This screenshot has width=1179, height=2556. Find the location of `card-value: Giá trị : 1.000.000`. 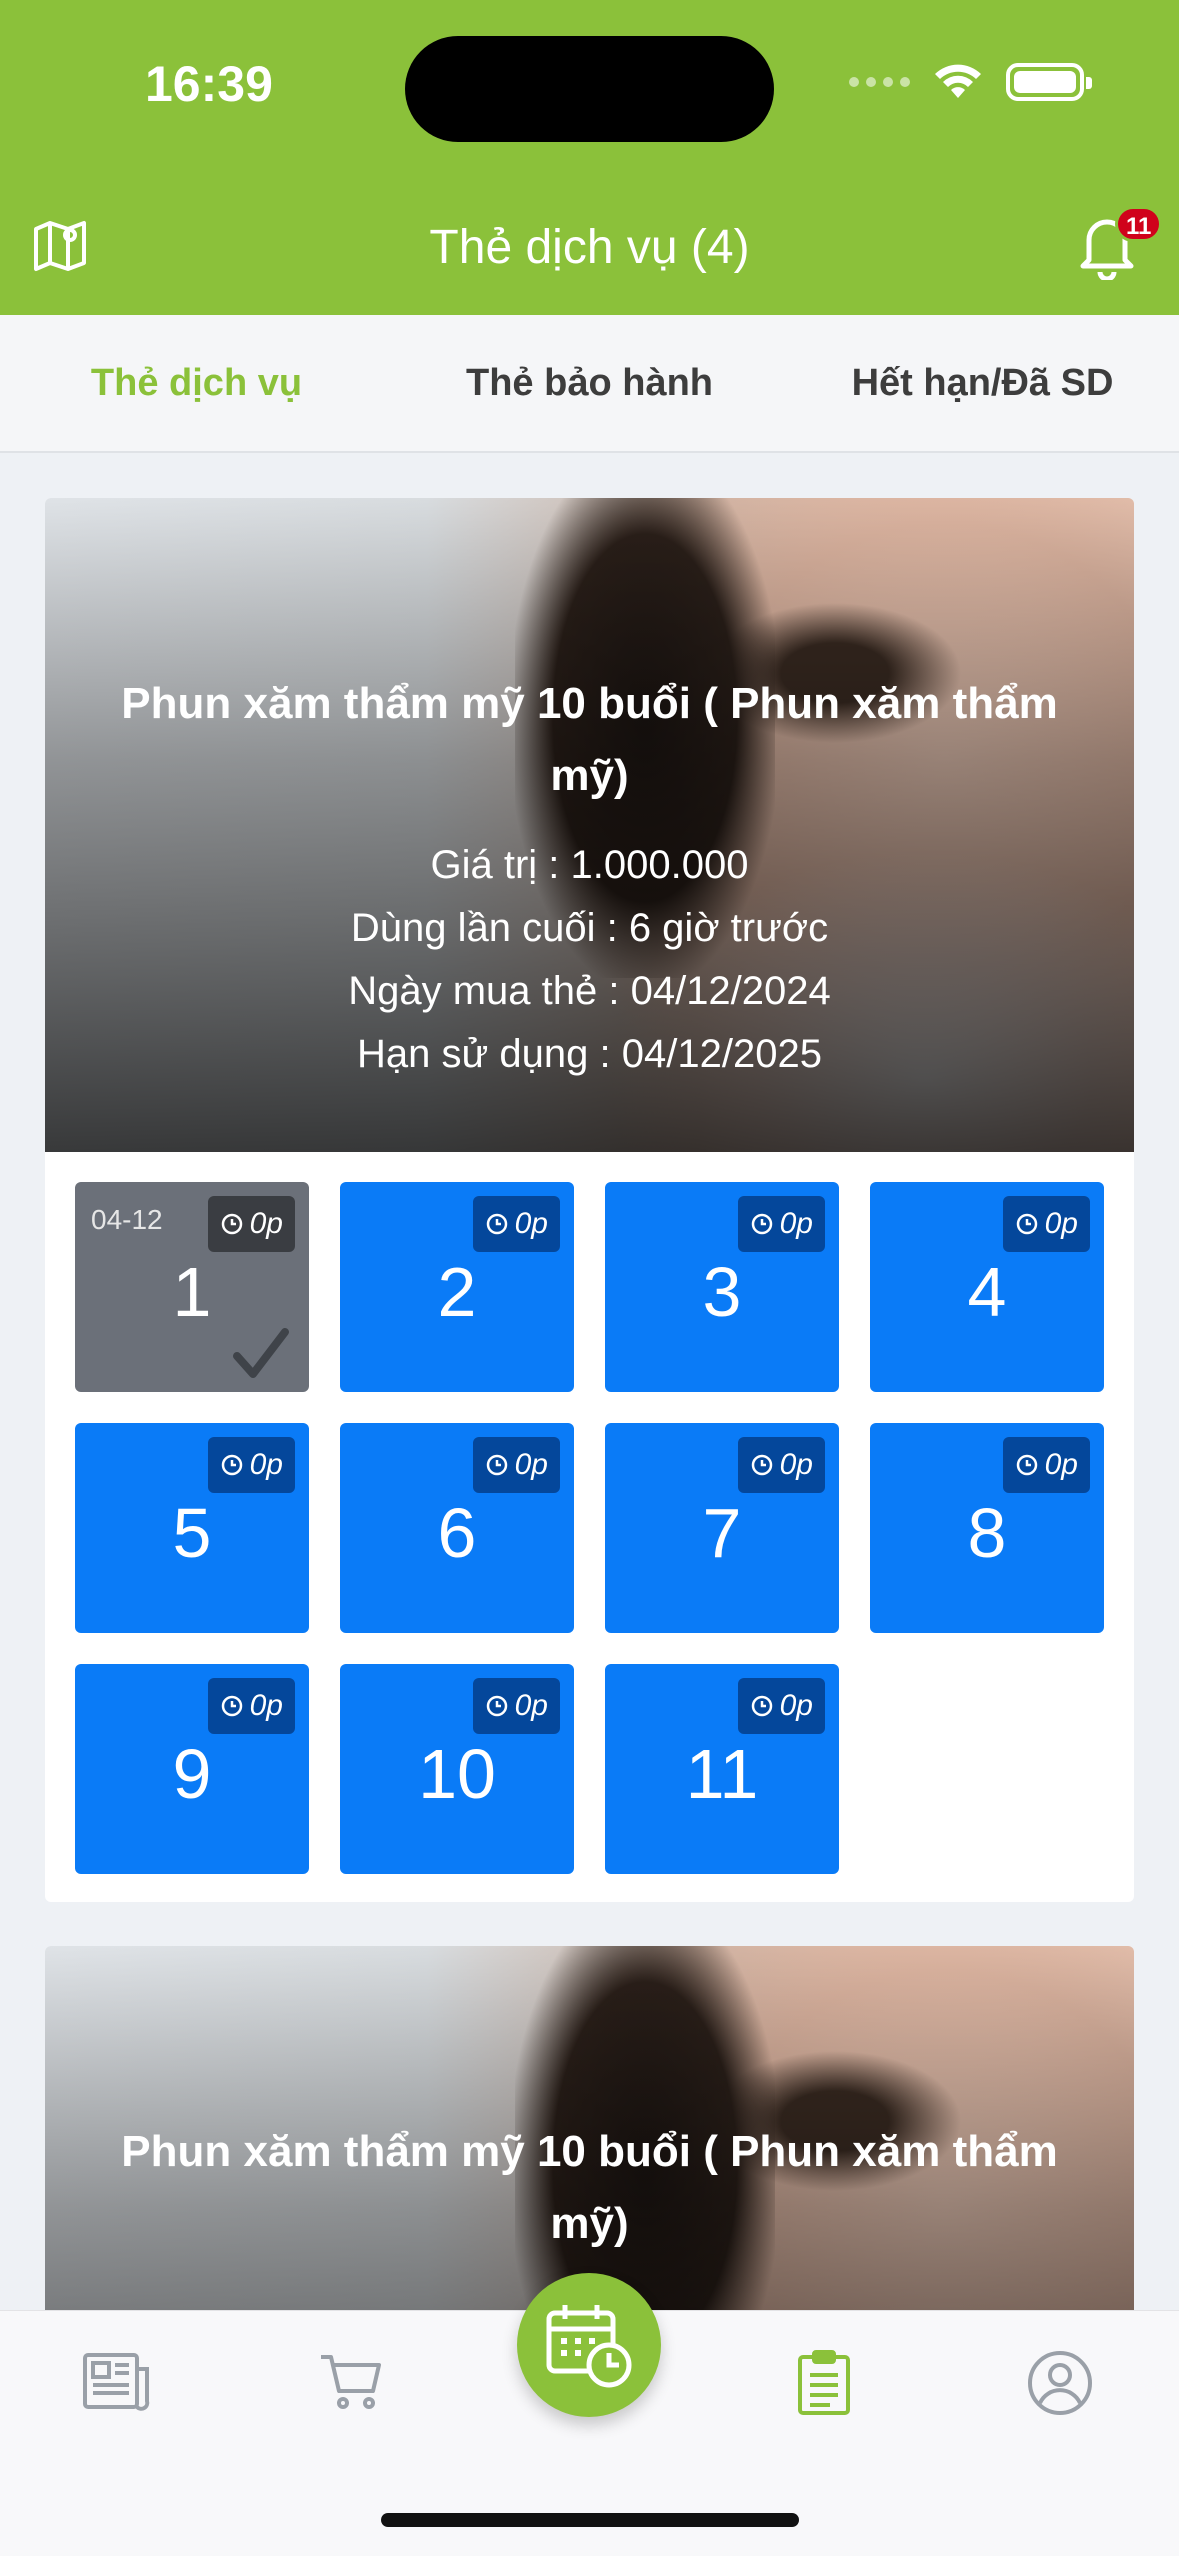

card-value: Giá trị : 1.000.000 is located at coordinates (589, 865).